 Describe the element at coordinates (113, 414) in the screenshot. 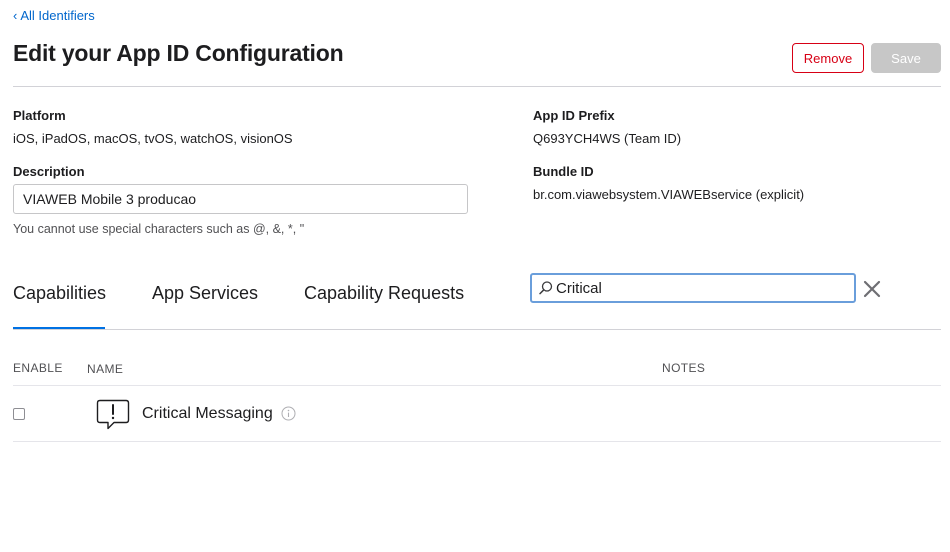

I see `critical-message-icon` at that location.